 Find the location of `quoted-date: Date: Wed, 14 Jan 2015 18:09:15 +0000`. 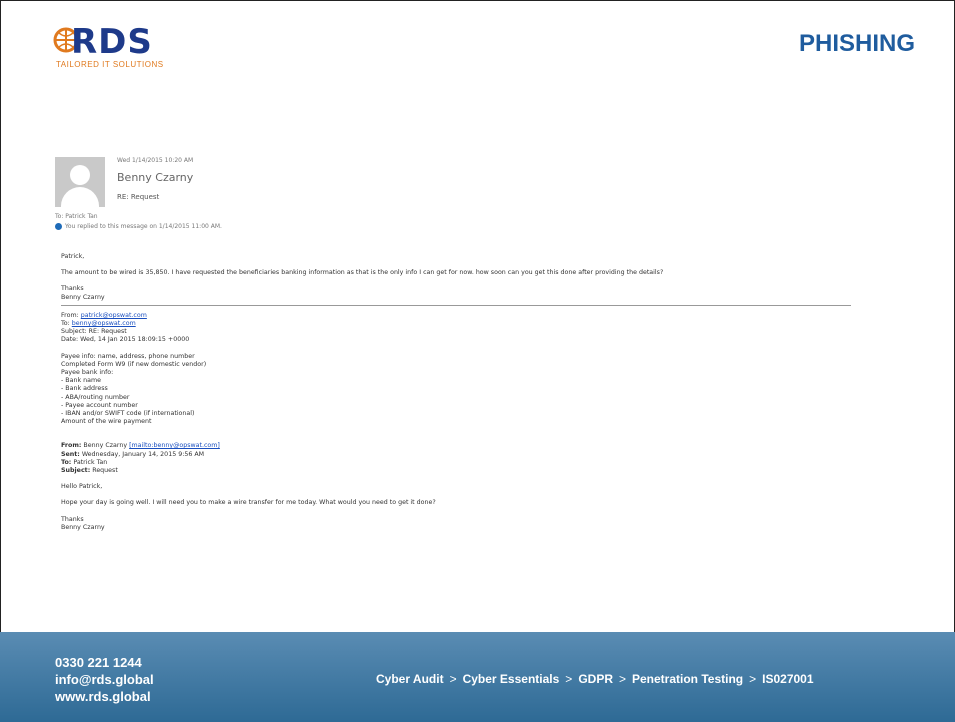

quoted-date: Date: Wed, 14 Jan 2015 18:09:15 +0000 is located at coordinates (125, 340).